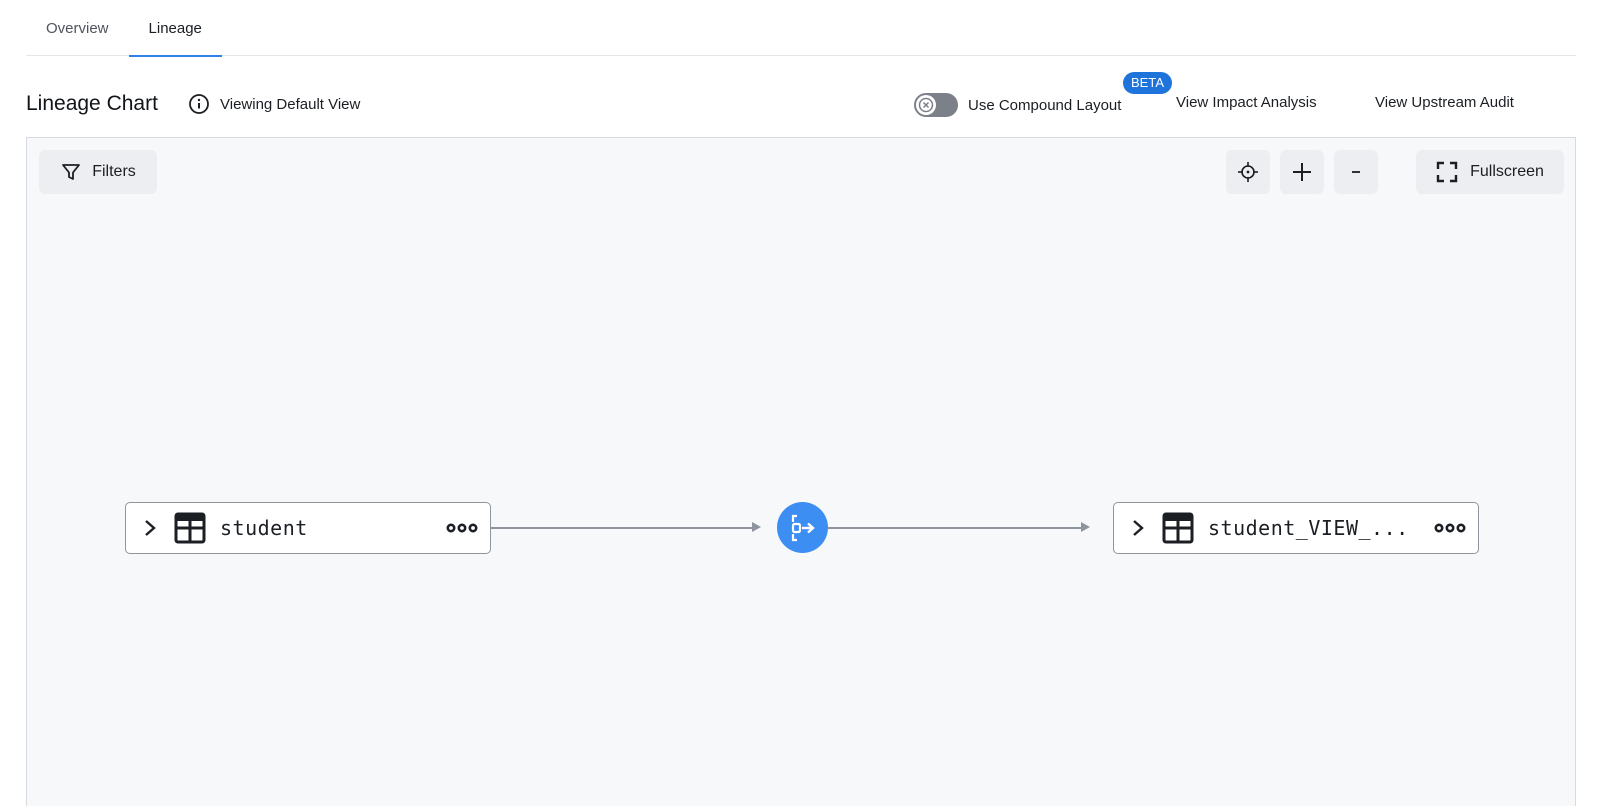 The image size is (1600, 806). I want to click on zoom-in-button, so click(1302, 172).